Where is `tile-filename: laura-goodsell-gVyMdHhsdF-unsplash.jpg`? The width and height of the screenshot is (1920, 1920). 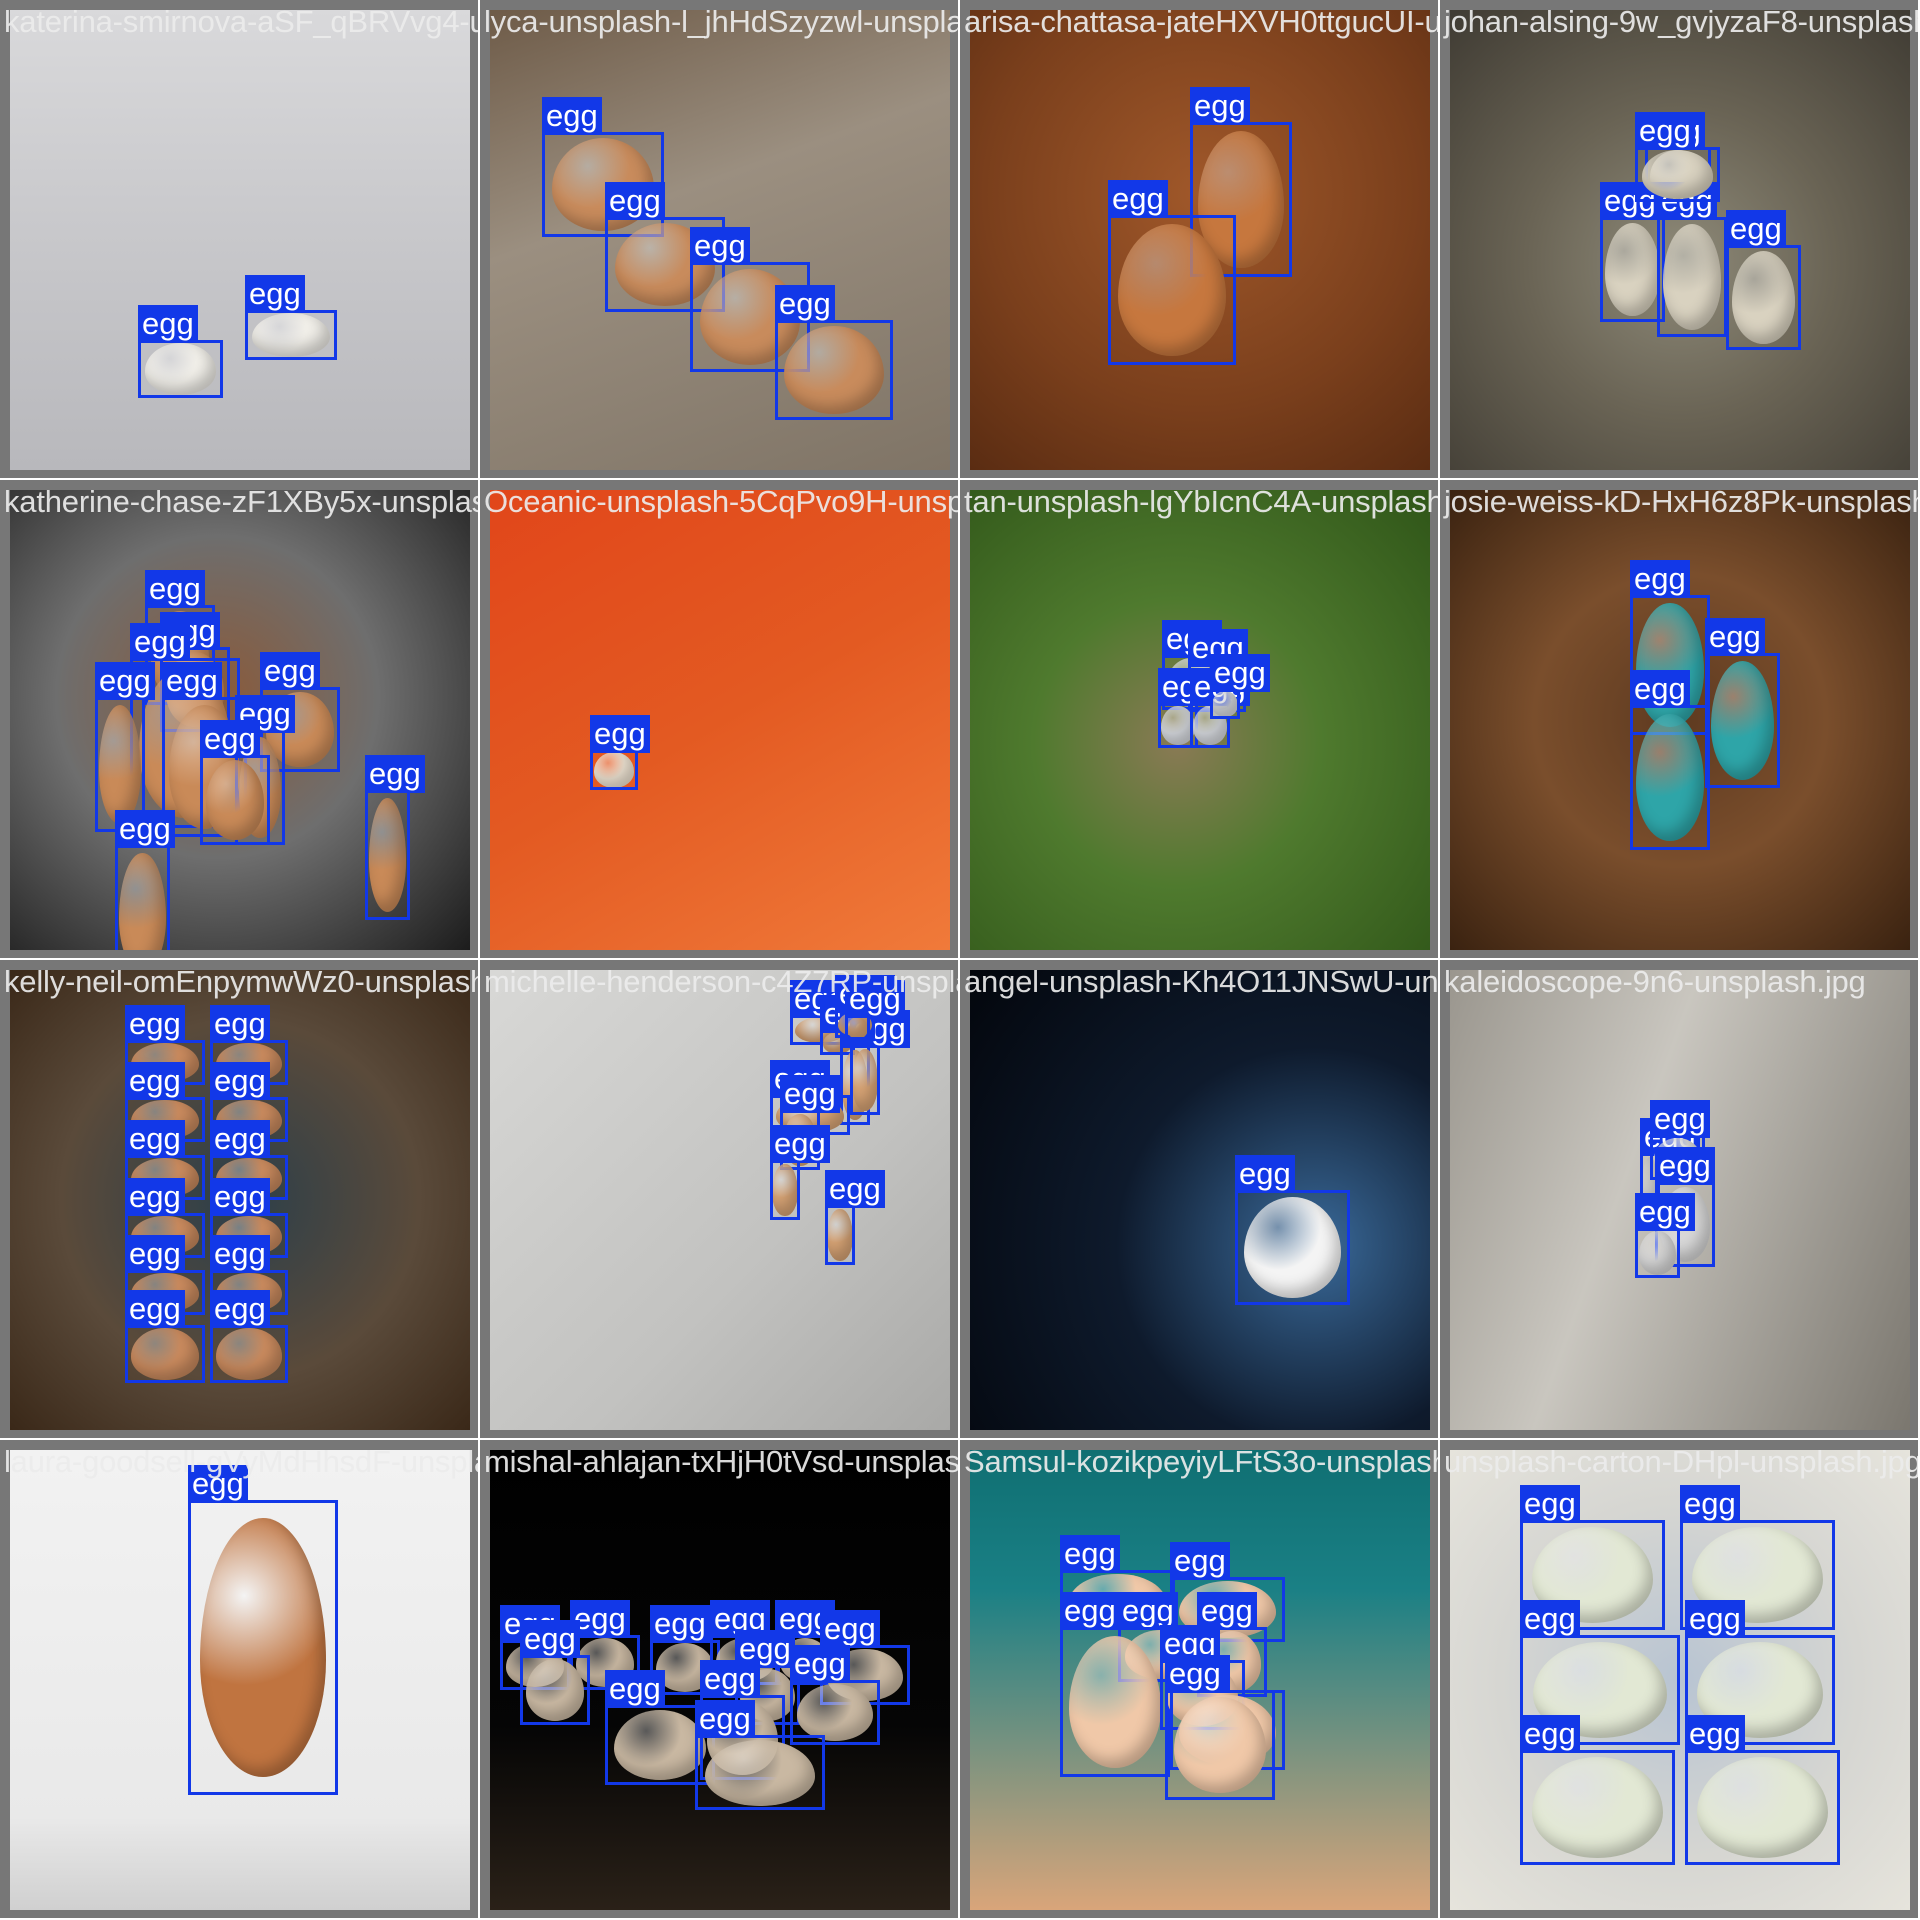
tile-filename: laura-goodsell-gVyMdHhsdF-unsplash.jpg is located at coordinates (241, 1461).